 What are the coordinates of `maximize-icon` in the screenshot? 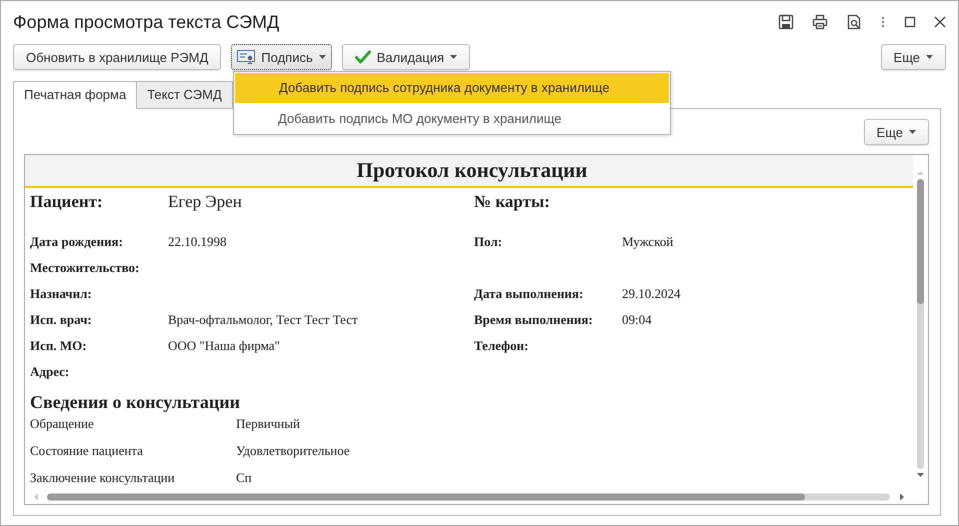 It's located at (910, 22).